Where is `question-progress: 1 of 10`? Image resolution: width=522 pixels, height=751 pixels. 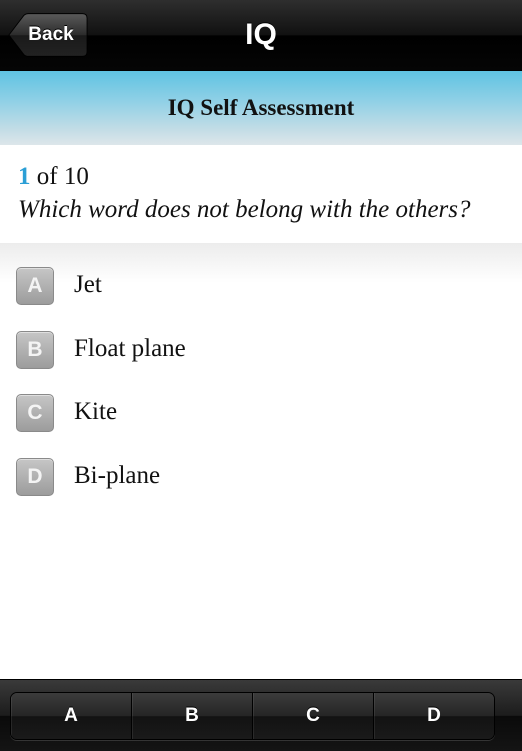
question-progress: 1 of 10 is located at coordinates (53, 177).